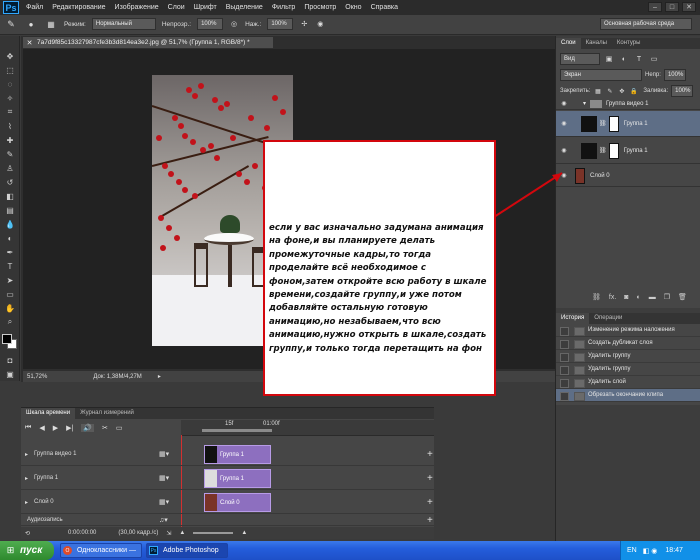 The image size is (700, 560). I want to click on zoom-in-icon: ▲, so click(244, 533).